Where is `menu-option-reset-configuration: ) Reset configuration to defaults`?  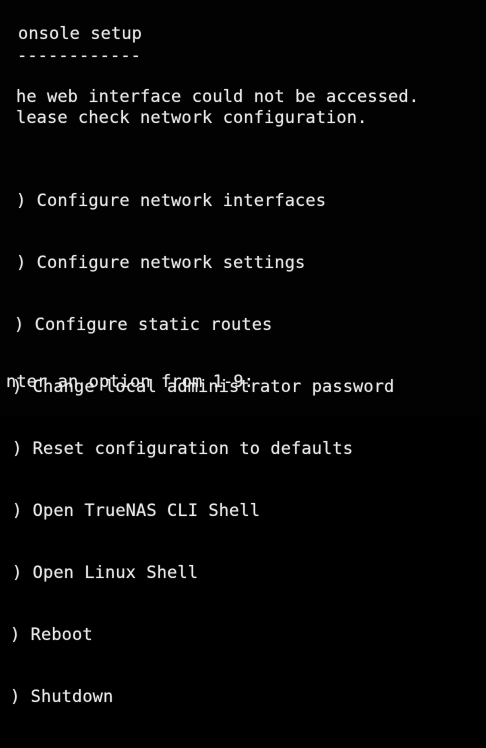 menu-option-reset-configuration: ) Reset configuration to defaults is located at coordinates (197, 449).